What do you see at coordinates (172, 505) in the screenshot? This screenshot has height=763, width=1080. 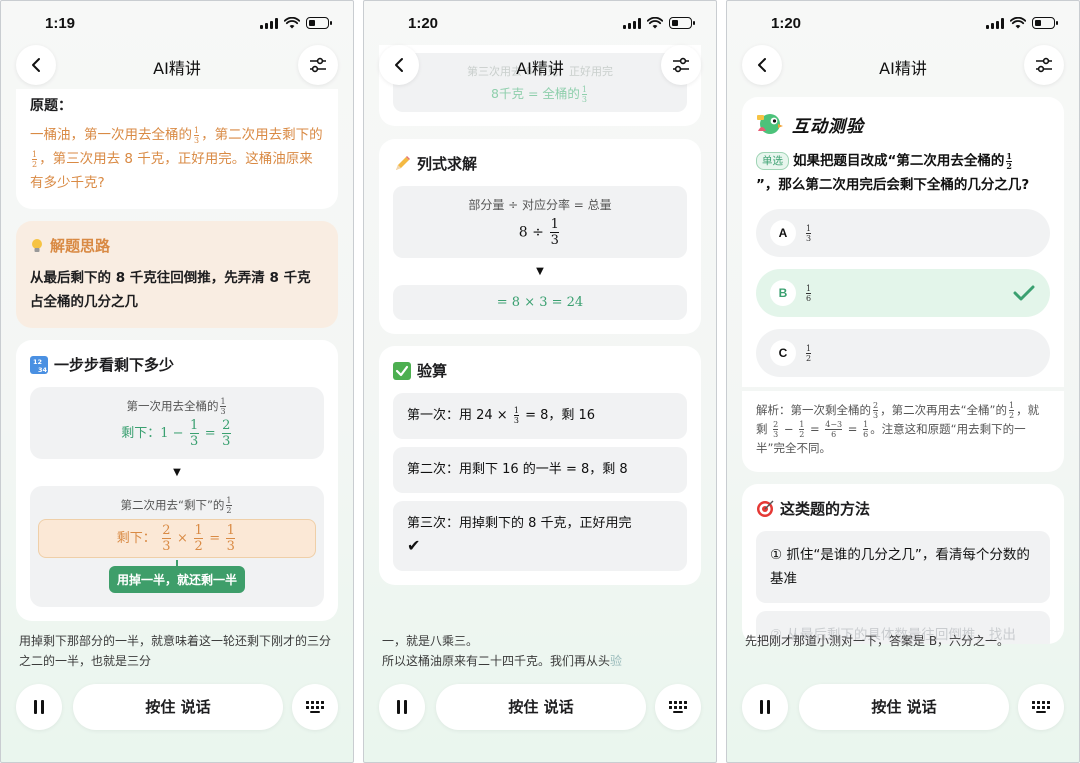 I see `step-two-text: 第二次用去“剩下”的` at bounding box center [172, 505].